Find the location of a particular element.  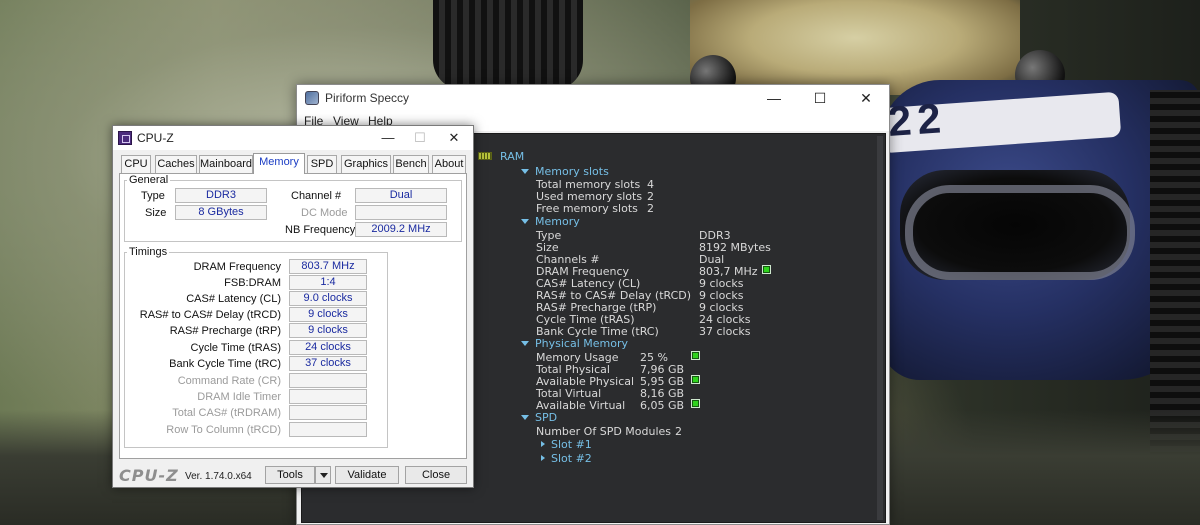

spec-value: 6,05 GB is located at coordinates (662, 405).